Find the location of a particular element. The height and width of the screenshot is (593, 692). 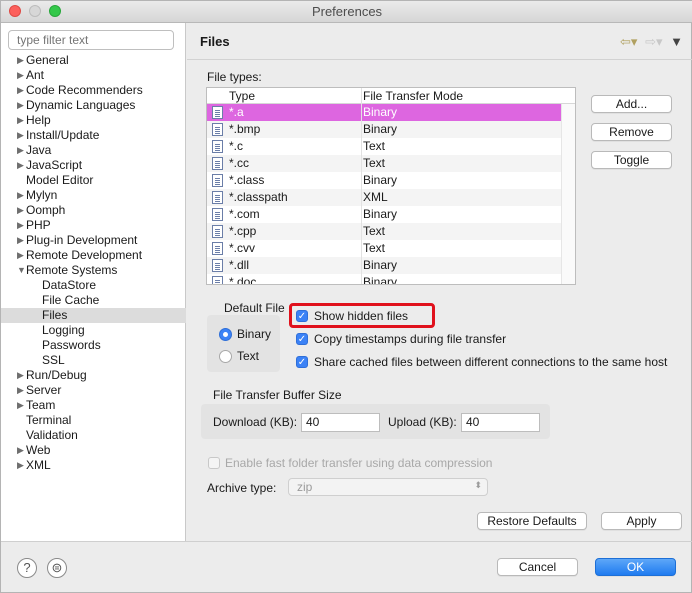

sidebar-item-dynamic-languages: ▶ Dynamic Languages is located at coordinates (93, 105).